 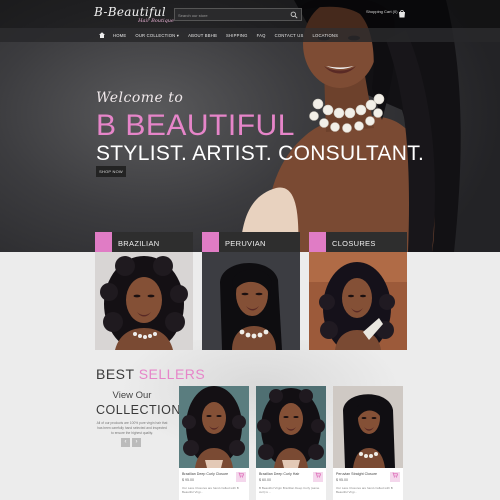 What do you see at coordinates (172, 374) in the screenshot?
I see `best-sellers-title-b: SELLERS` at bounding box center [172, 374].